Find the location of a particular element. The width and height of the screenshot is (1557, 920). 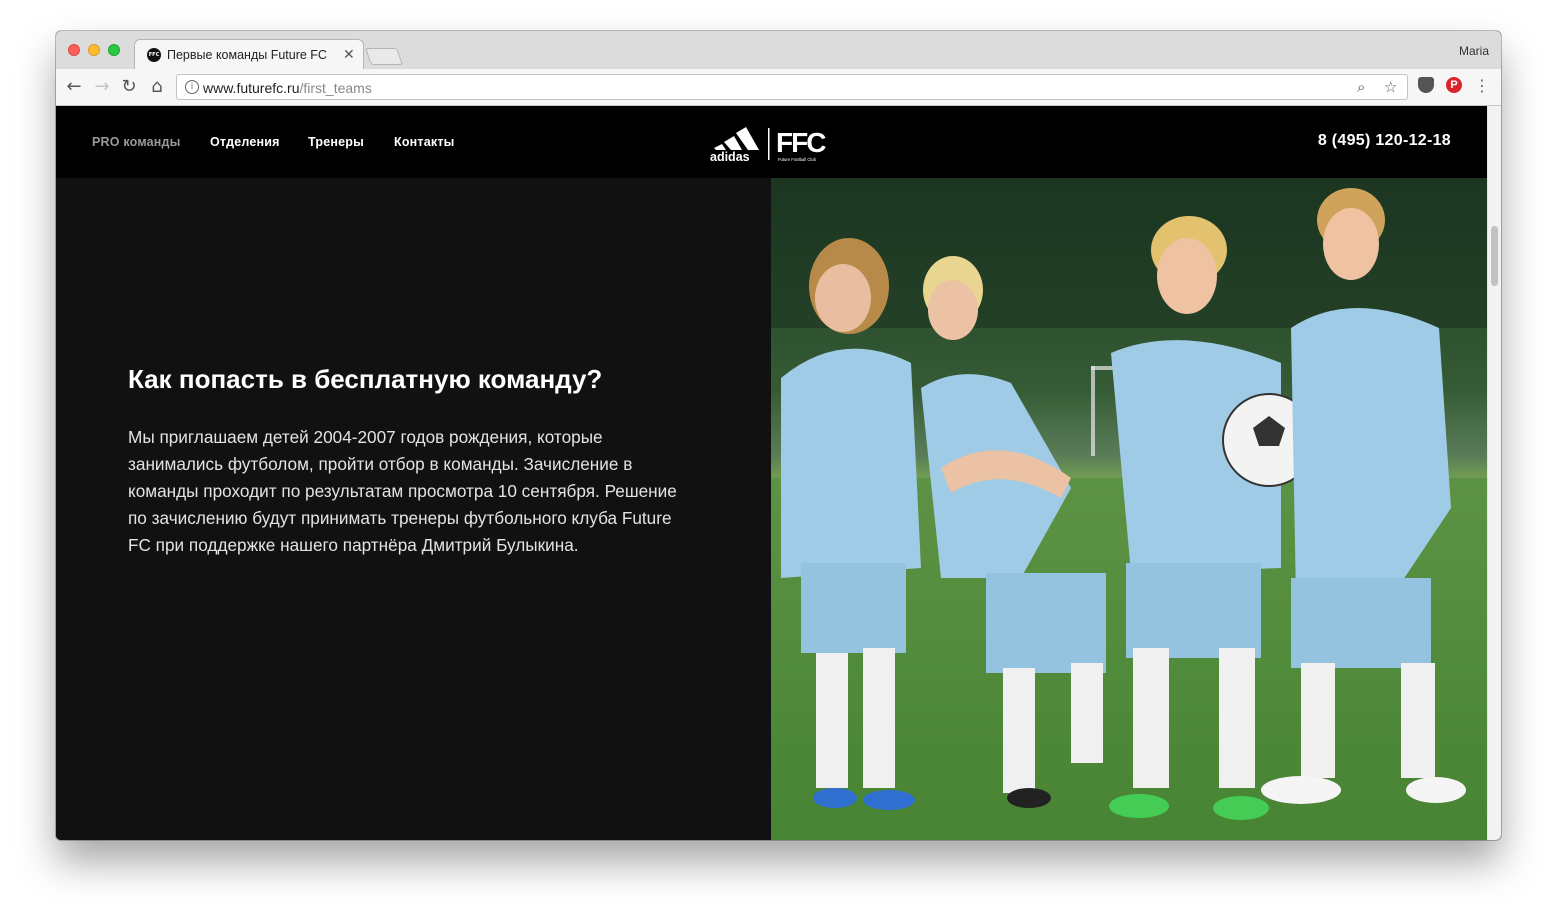

tab-title: Первые команды Future FC is located at coordinates (247, 55).